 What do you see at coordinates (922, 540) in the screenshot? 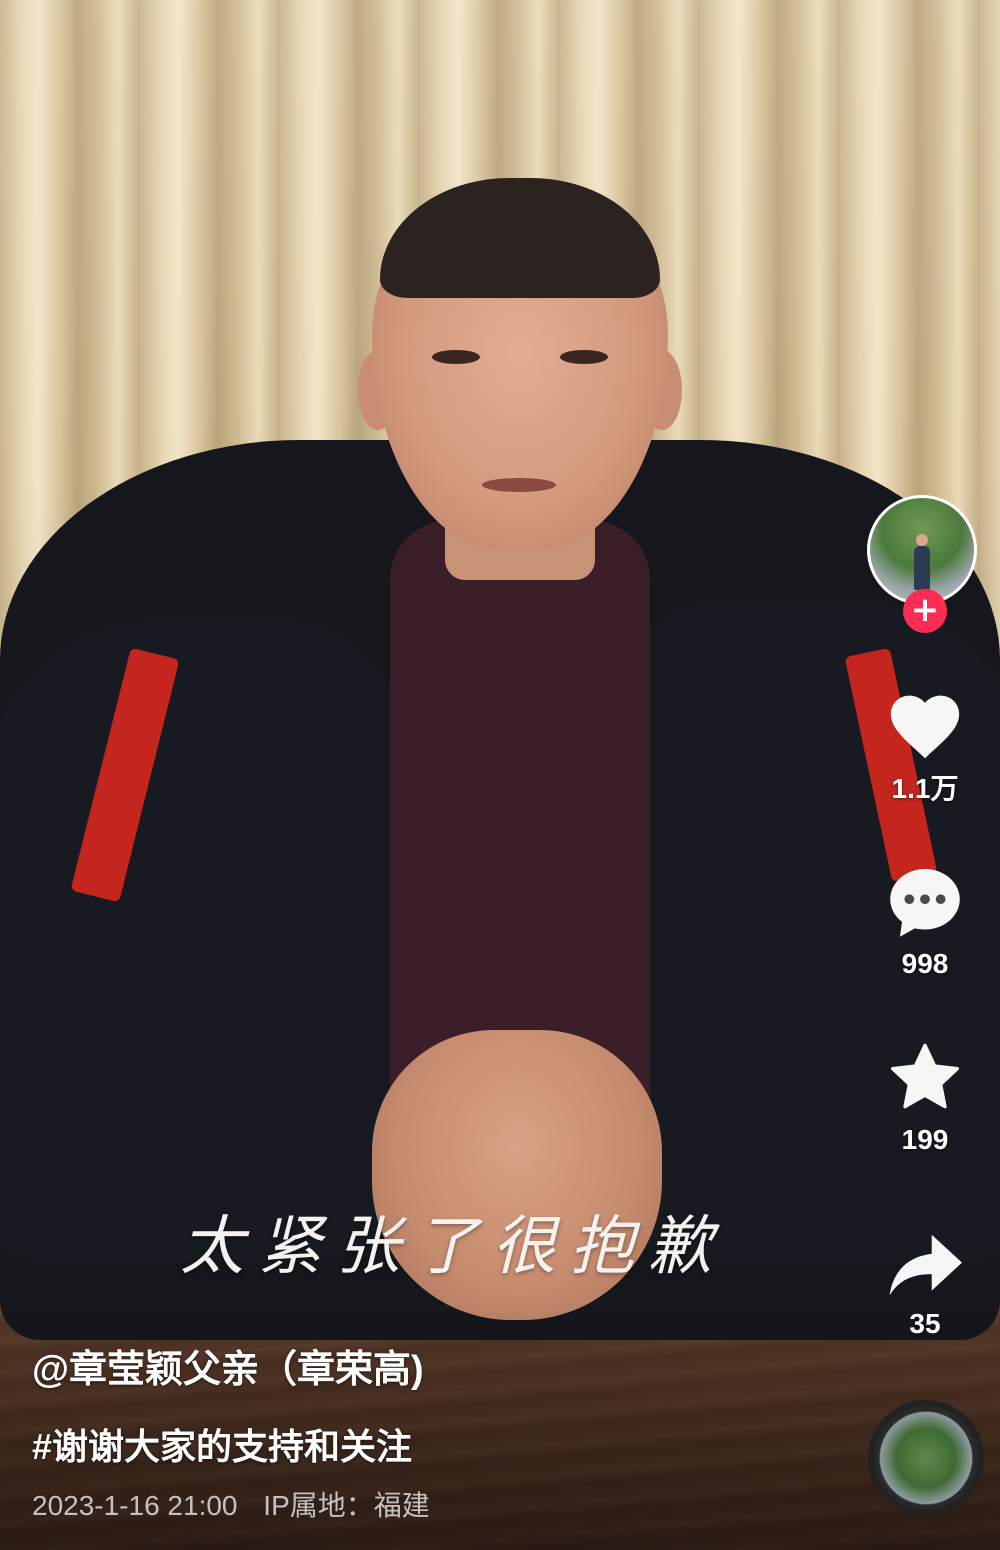
I see `avatar-figure-head` at bounding box center [922, 540].